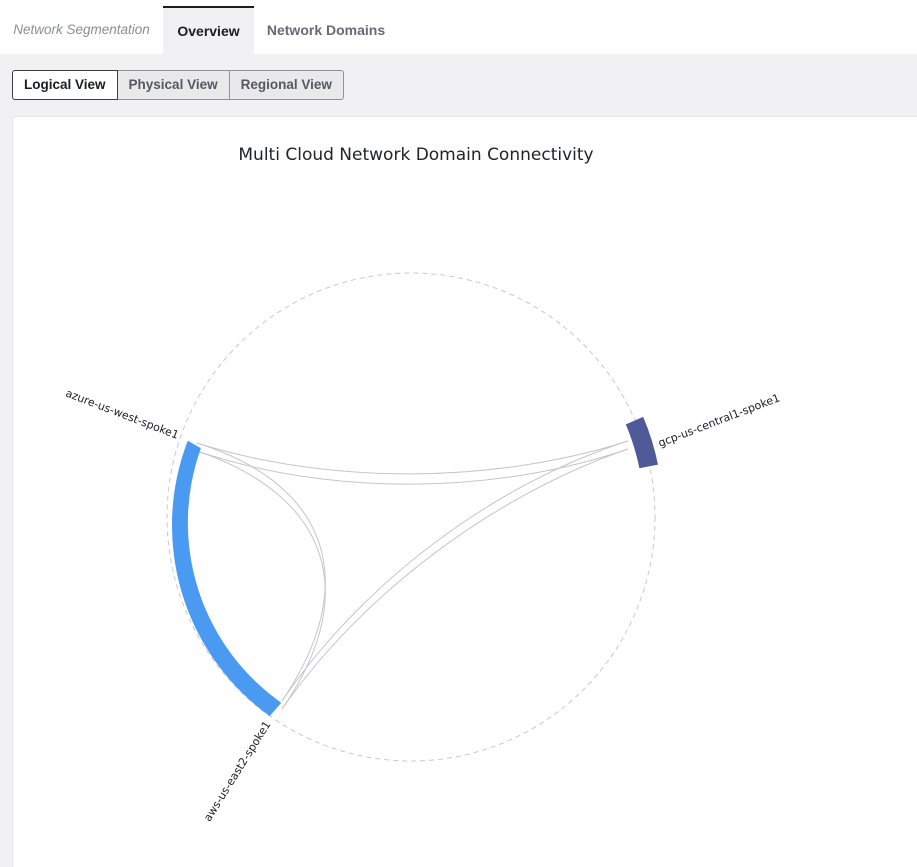 This screenshot has width=917, height=867. I want to click on arc-azure-us-west-spoke1, so click(226, 578).